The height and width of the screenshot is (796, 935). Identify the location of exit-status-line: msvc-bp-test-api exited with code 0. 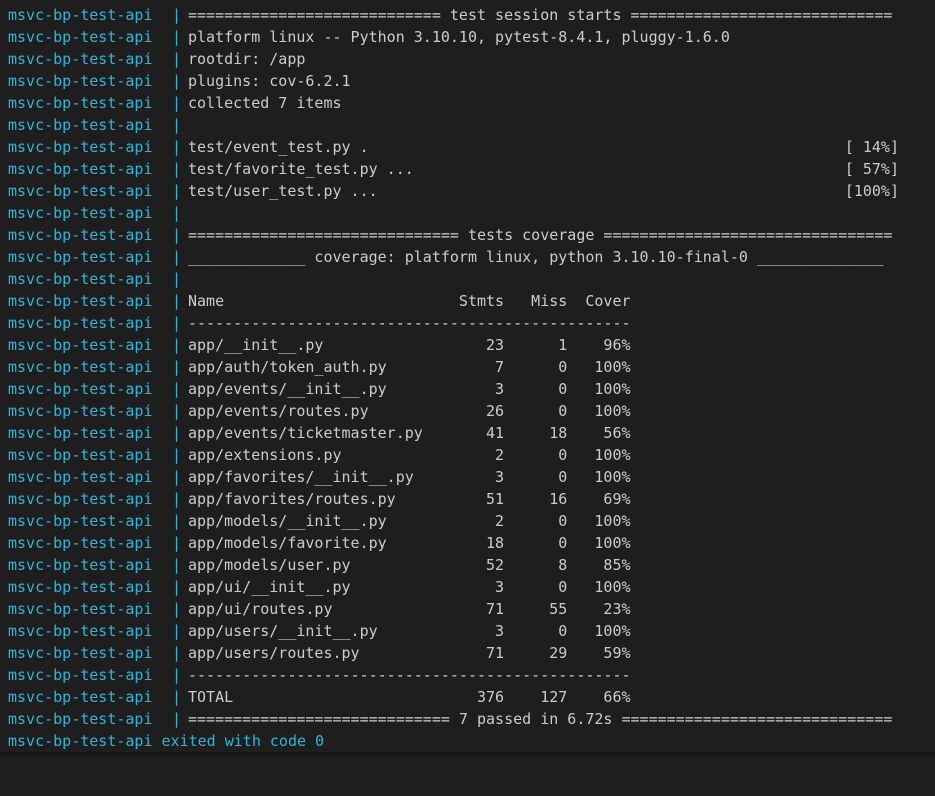
(467, 741).